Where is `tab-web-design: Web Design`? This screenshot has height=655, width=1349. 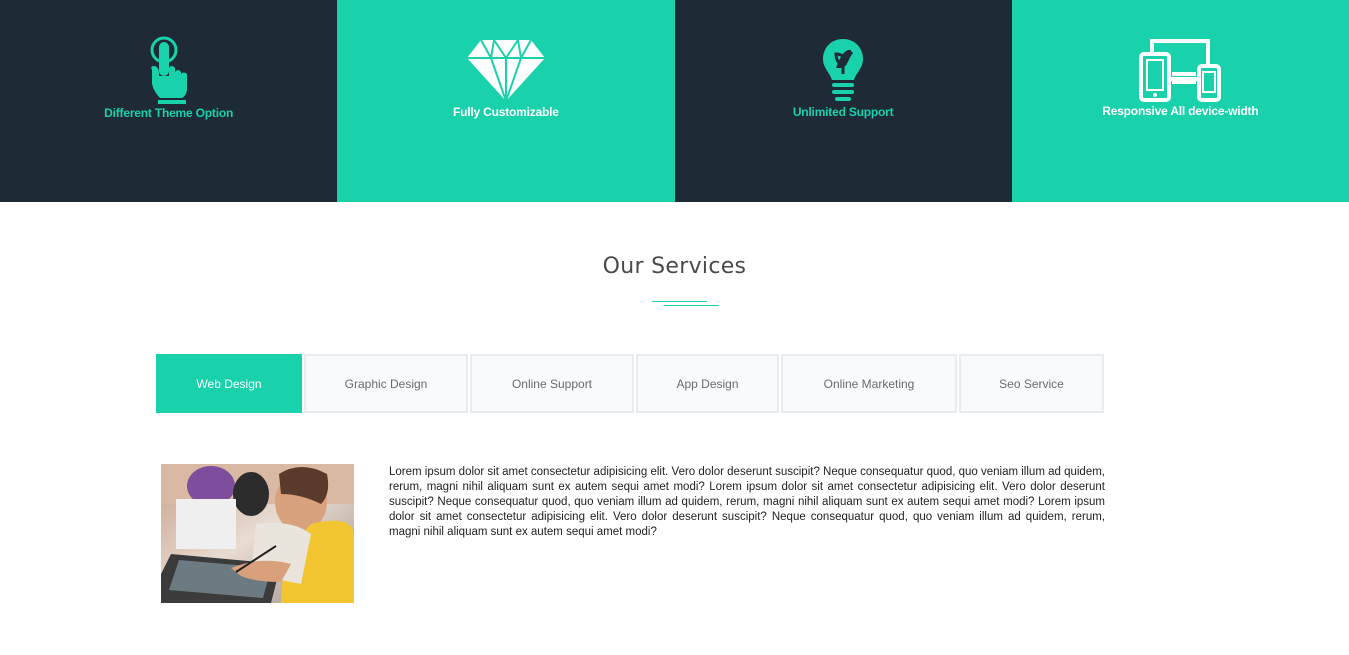 tab-web-design: Web Design is located at coordinates (229, 383).